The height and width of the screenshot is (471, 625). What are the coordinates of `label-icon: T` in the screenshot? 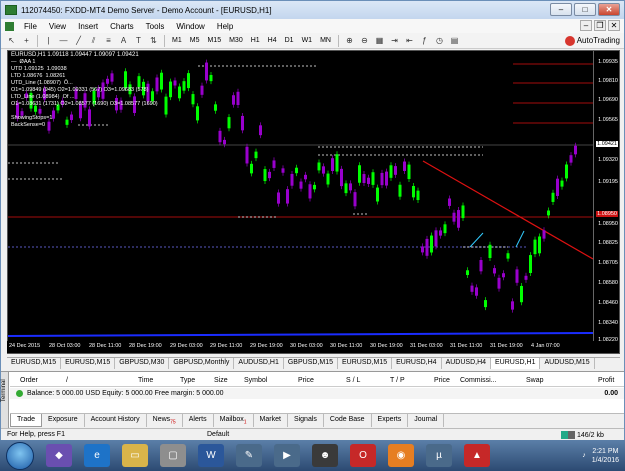 It's located at (138, 40).